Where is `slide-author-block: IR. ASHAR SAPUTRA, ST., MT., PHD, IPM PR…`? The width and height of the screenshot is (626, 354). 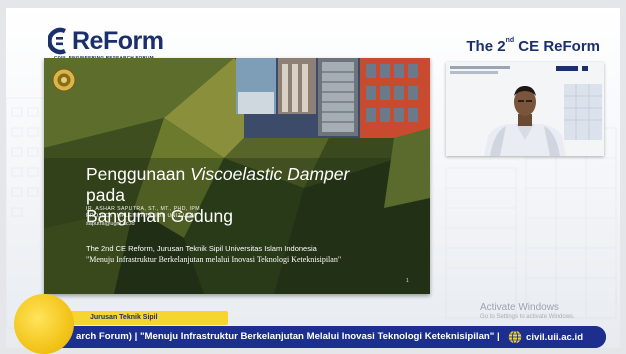
slide-author-block: IR. ASHAR SAPUTRA, ST., MT., PHD, IPM PR… is located at coordinates (143, 217).